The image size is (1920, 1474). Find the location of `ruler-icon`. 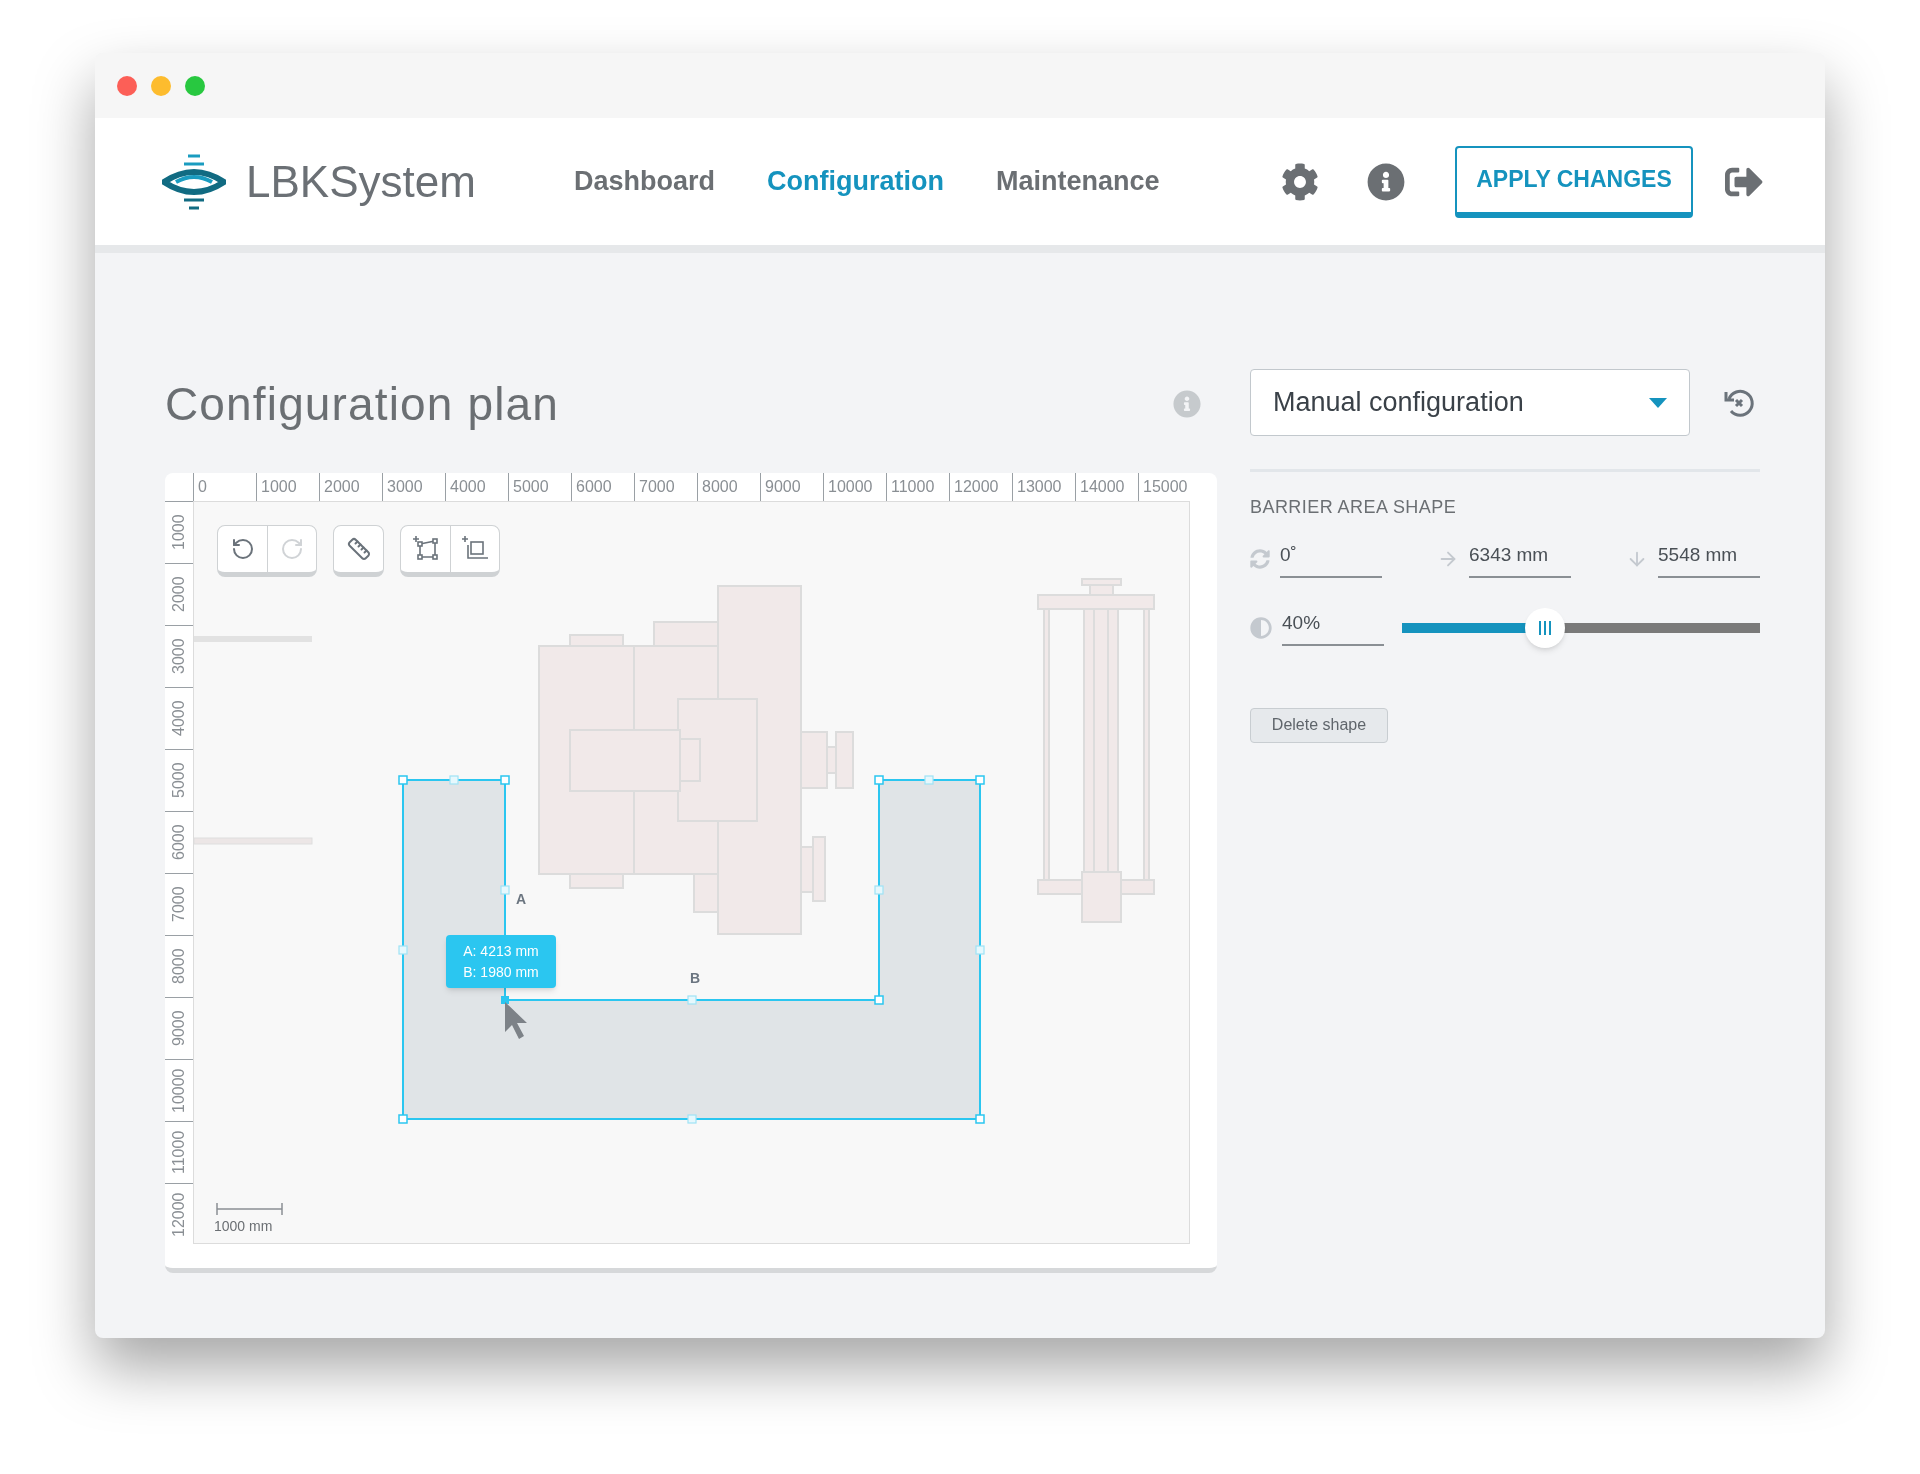

ruler-icon is located at coordinates (358, 549).